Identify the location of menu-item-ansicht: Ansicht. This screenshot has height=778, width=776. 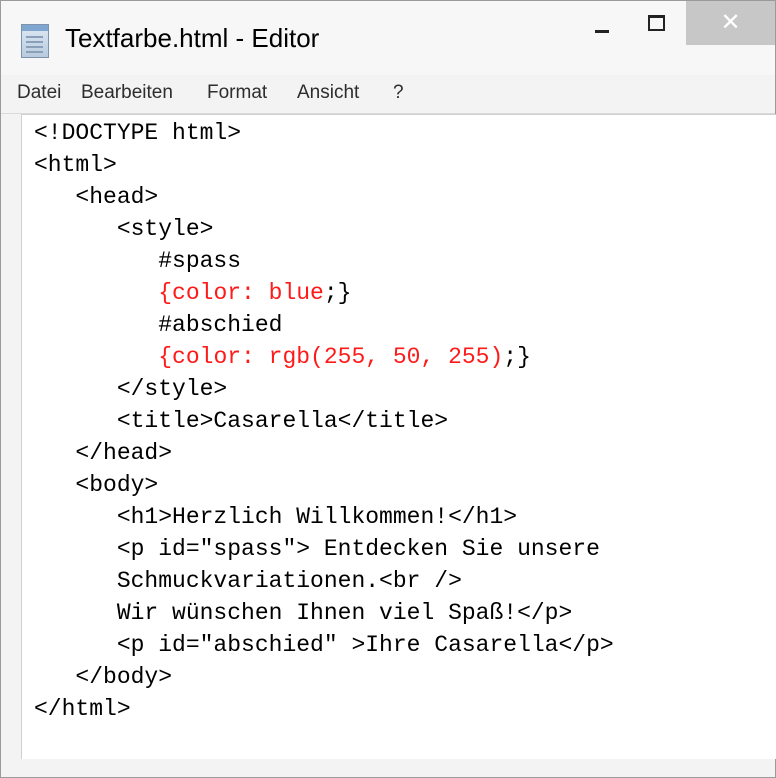
(328, 93).